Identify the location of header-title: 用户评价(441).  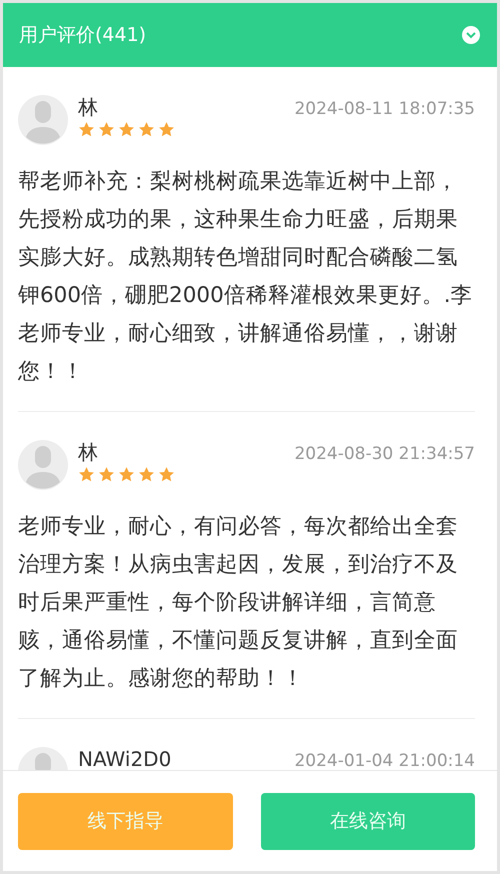
(82, 35).